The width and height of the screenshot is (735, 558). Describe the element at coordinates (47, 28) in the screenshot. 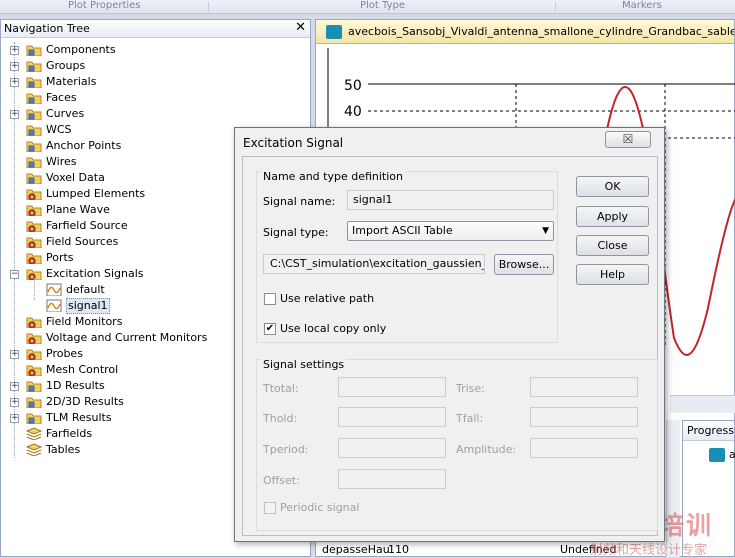

I see `navigation-tree-title: Navigation Tree` at that location.